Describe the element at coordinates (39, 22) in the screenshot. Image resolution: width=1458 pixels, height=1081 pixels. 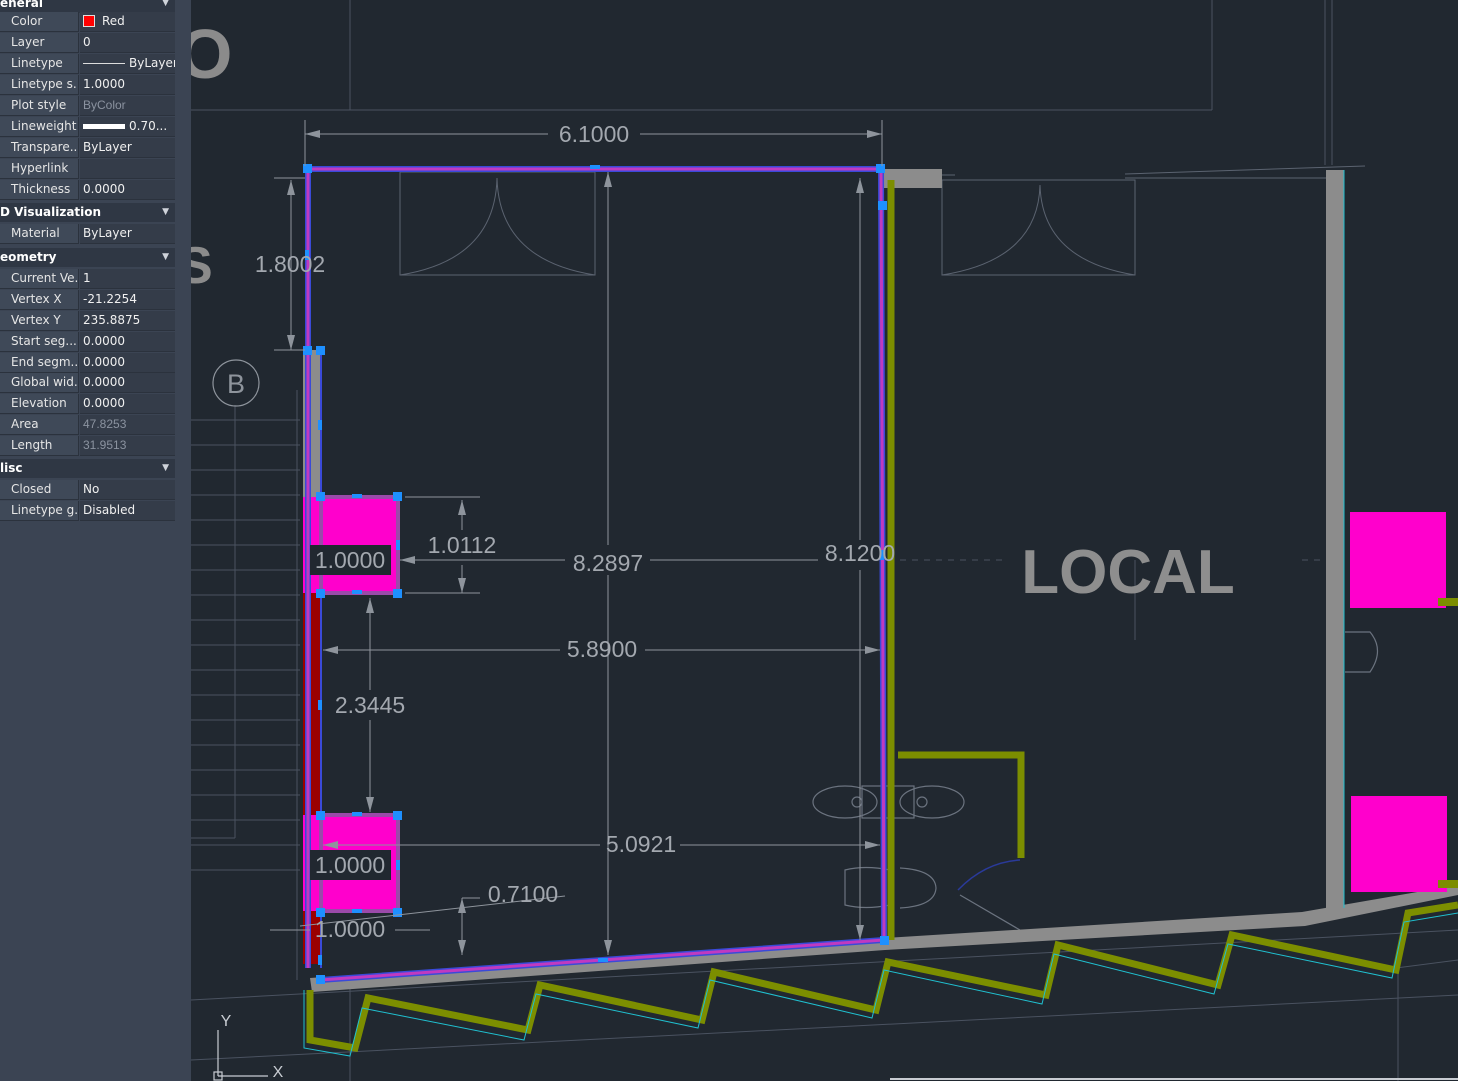
I see `prop-key: Color` at that location.